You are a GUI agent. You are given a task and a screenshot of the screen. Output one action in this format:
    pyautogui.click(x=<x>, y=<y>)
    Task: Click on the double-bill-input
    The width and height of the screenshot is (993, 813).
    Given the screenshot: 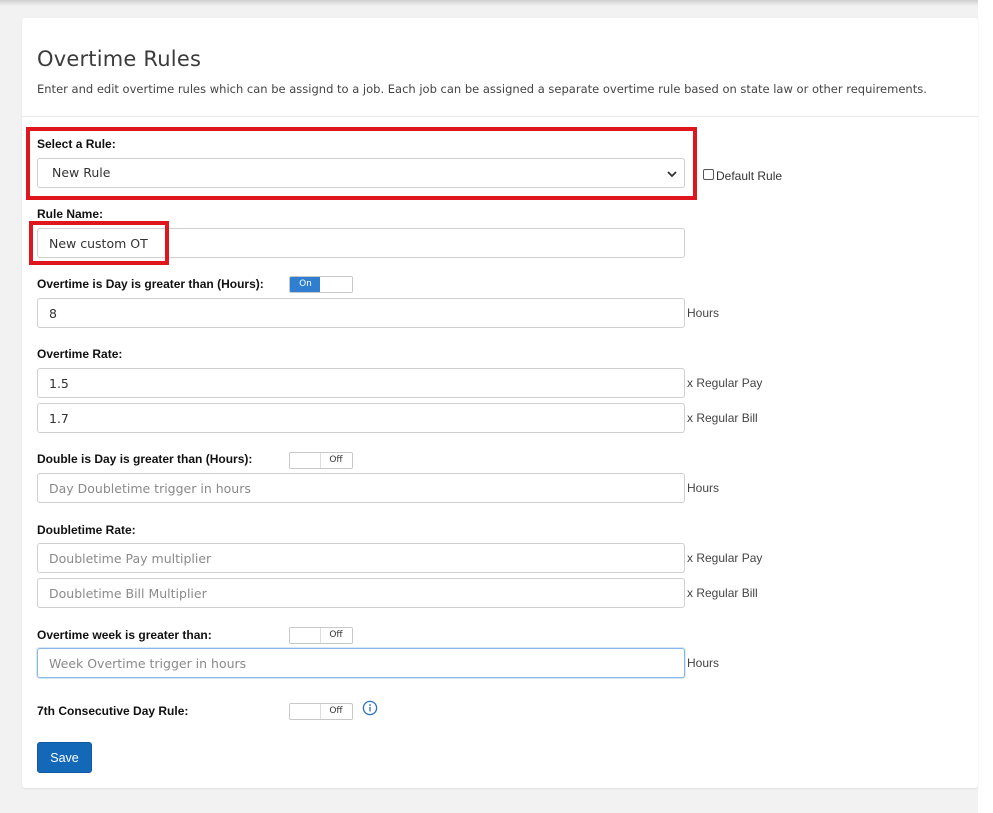 What is the action you would take?
    pyautogui.click(x=361, y=593)
    